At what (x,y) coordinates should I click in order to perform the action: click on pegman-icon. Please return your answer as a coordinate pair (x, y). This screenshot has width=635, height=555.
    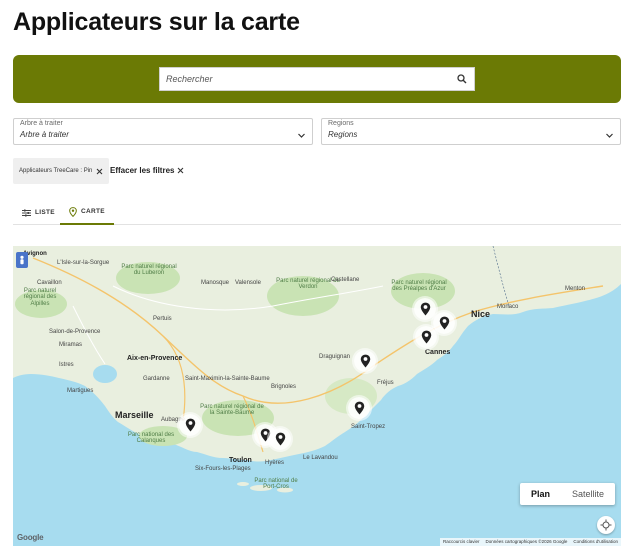
    Looking at the image, I should click on (22, 260).